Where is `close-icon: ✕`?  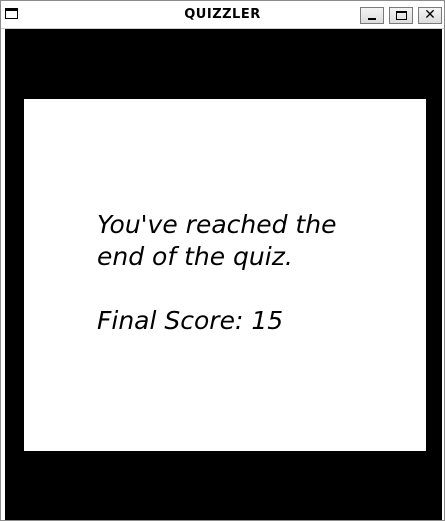
close-icon: ✕ is located at coordinates (430, 15).